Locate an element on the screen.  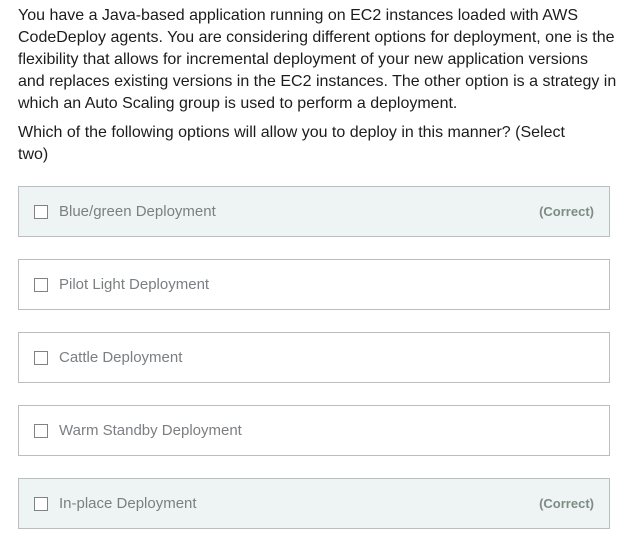
option-label: Warm Standby Deployment is located at coordinates (150, 430).